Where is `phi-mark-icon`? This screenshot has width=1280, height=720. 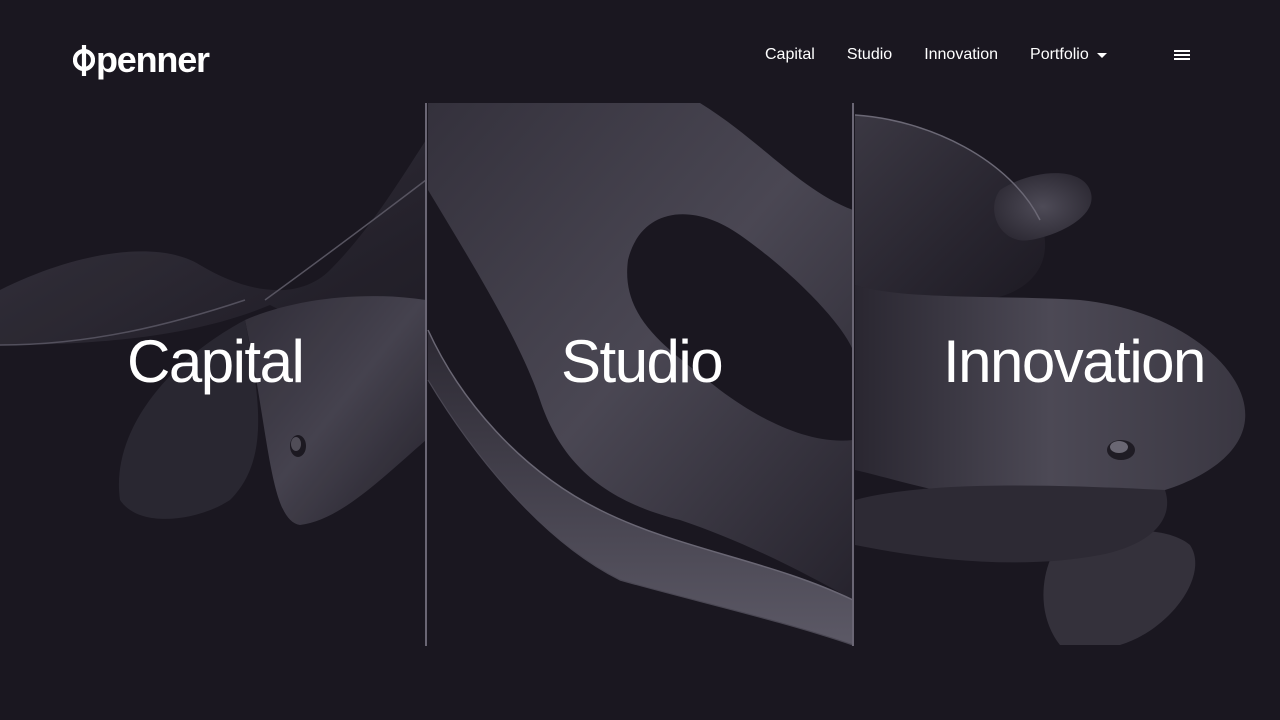
phi-mark-icon is located at coordinates (84, 60).